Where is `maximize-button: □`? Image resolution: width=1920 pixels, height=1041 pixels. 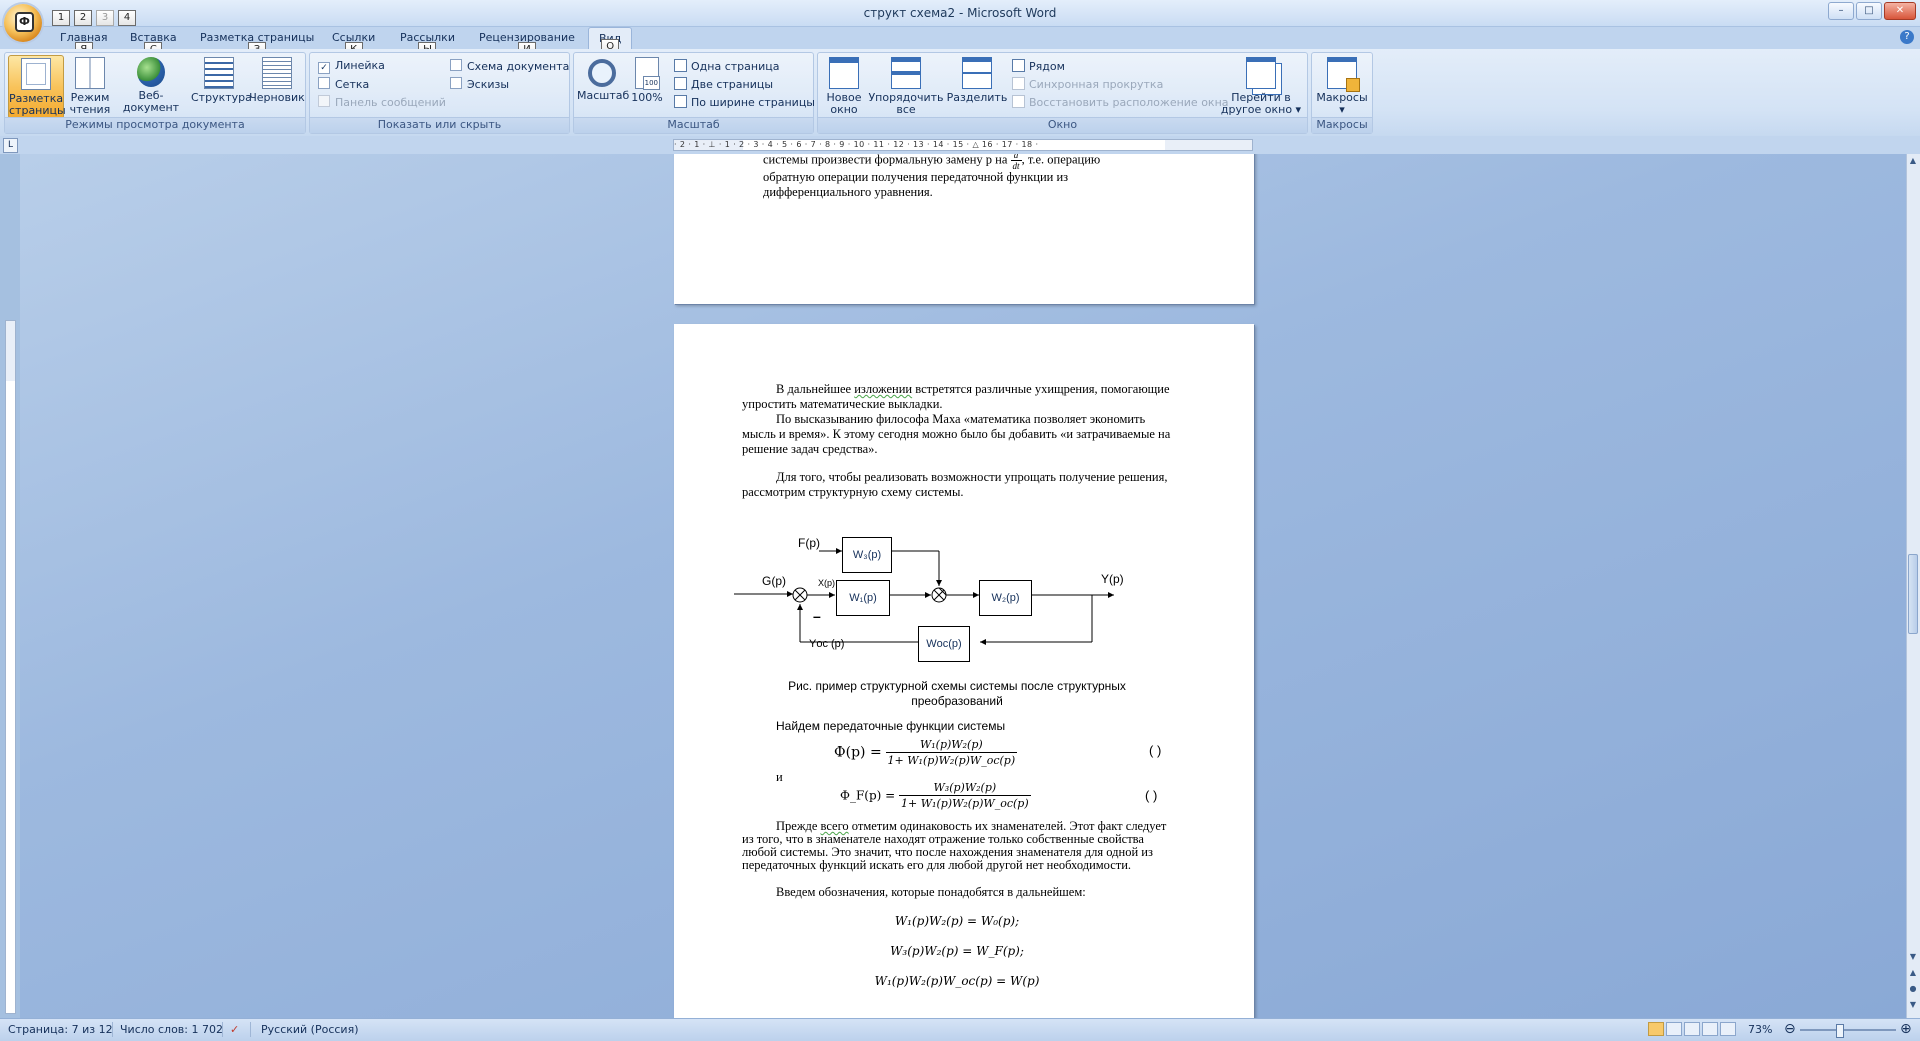
maximize-button: □ is located at coordinates (1869, 11).